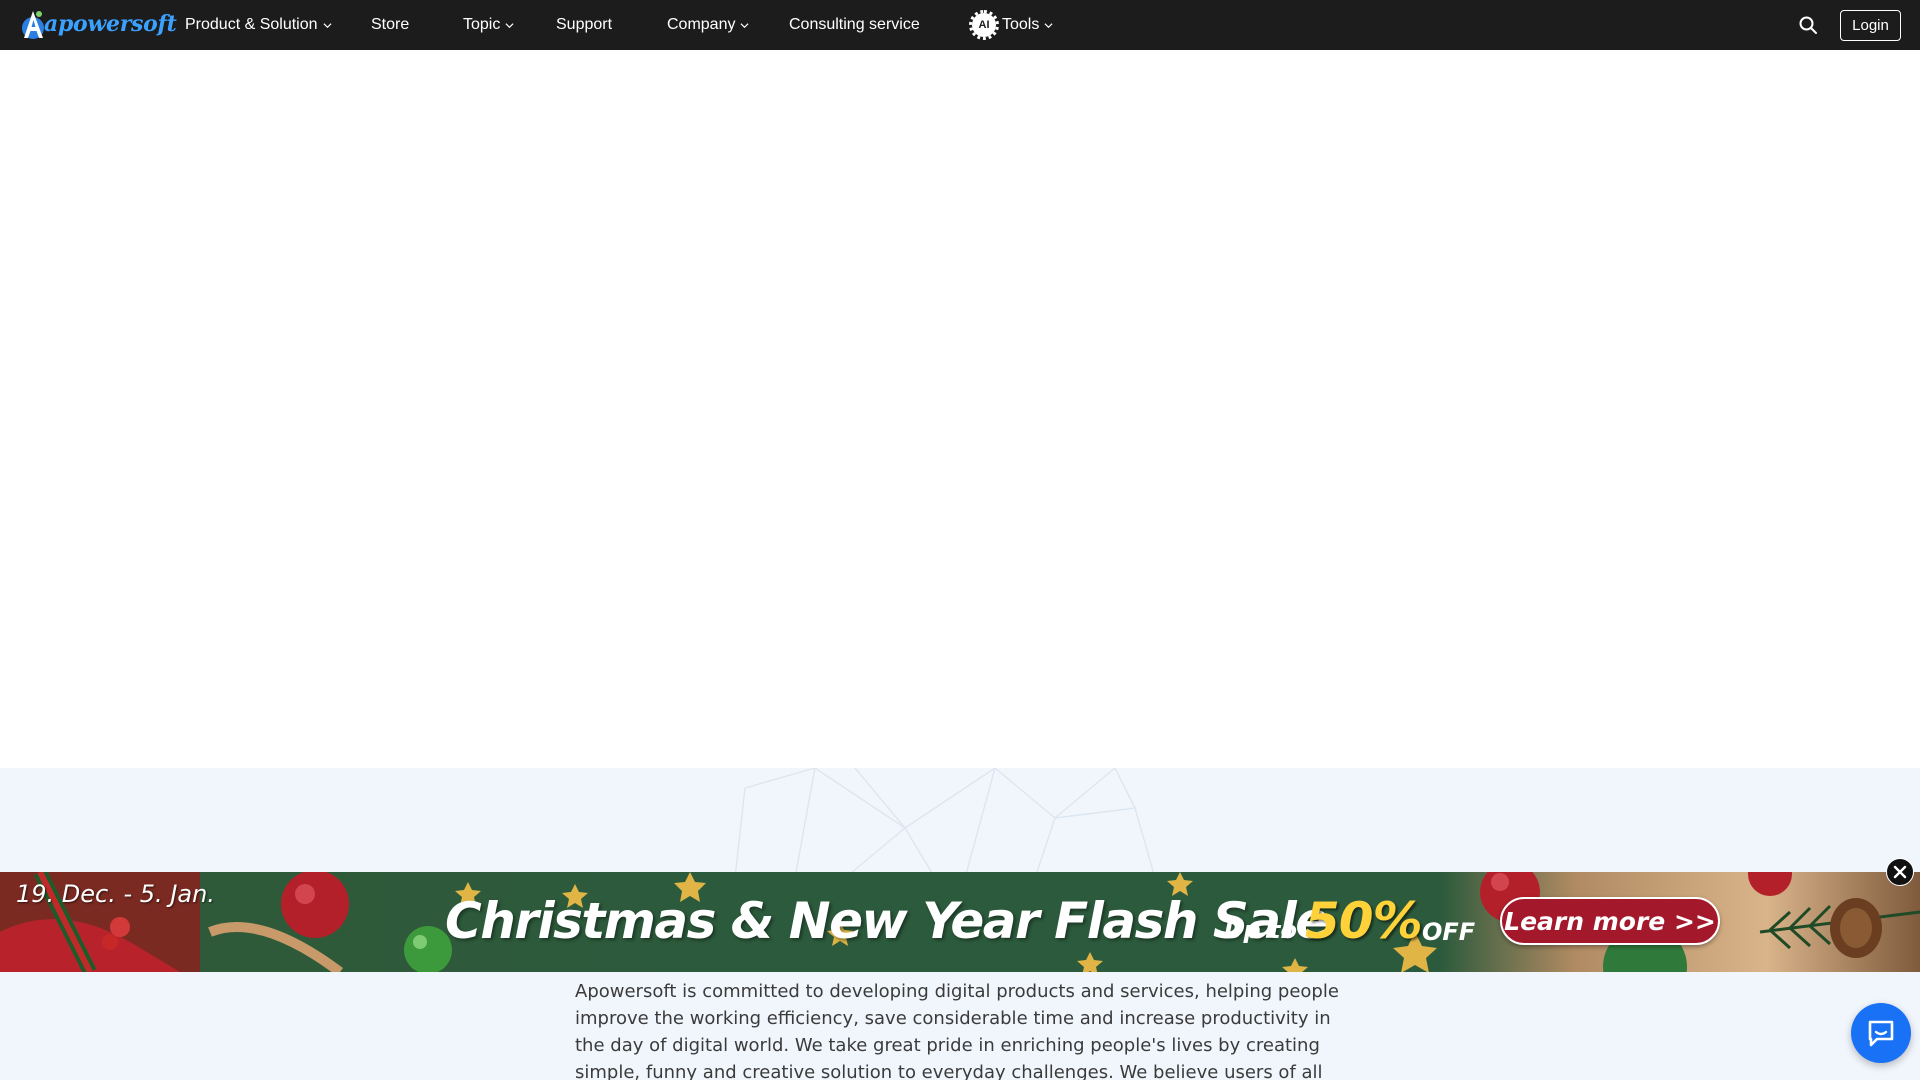 The width and height of the screenshot is (1920, 1080). I want to click on chat-bubble-icon, so click(1881, 1033).